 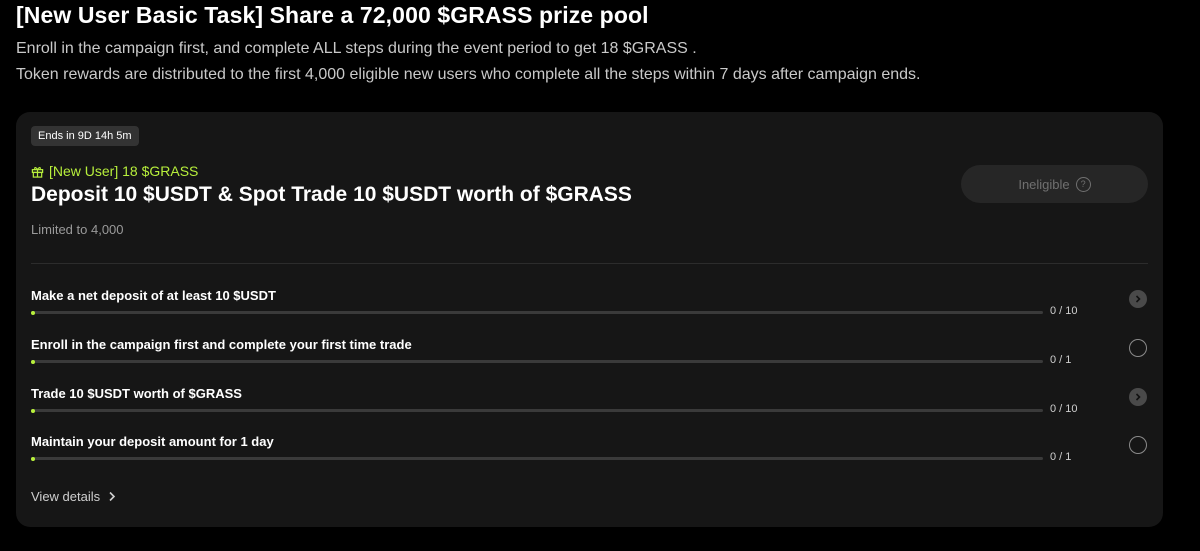 What do you see at coordinates (124, 171) in the screenshot?
I see `reward-text: [New User] 18 $GRASS` at bounding box center [124, 171].